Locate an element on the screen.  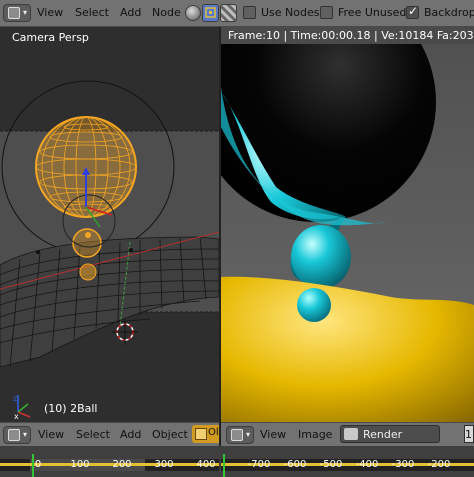
image-editor-icon is located at coordinates (237, 435).